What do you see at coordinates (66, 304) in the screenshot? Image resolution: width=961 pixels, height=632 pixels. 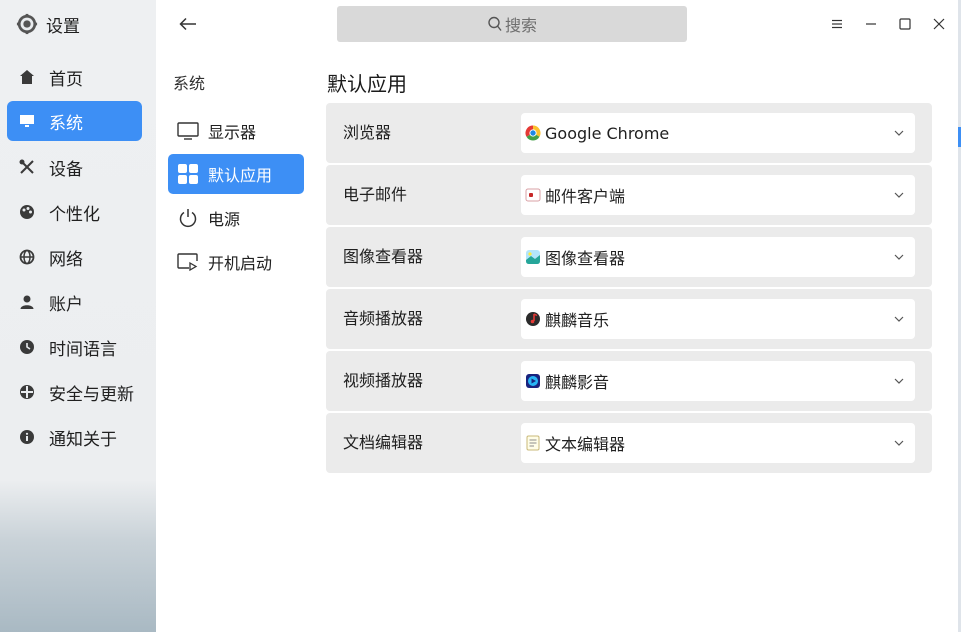 I see `sidebar-item-label: 账户` at bounding box center [66, 304].